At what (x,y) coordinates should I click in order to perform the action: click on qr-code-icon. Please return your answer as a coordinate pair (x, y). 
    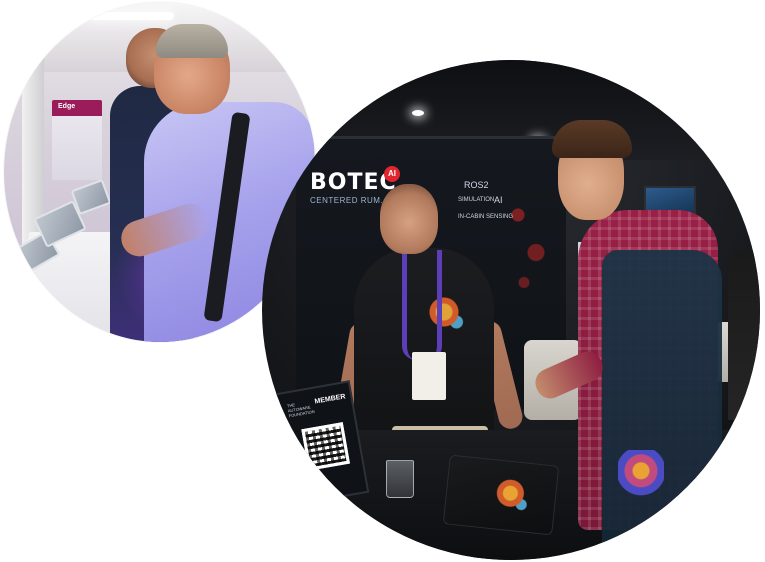
    Looking at the image, I should click on (325, 446).